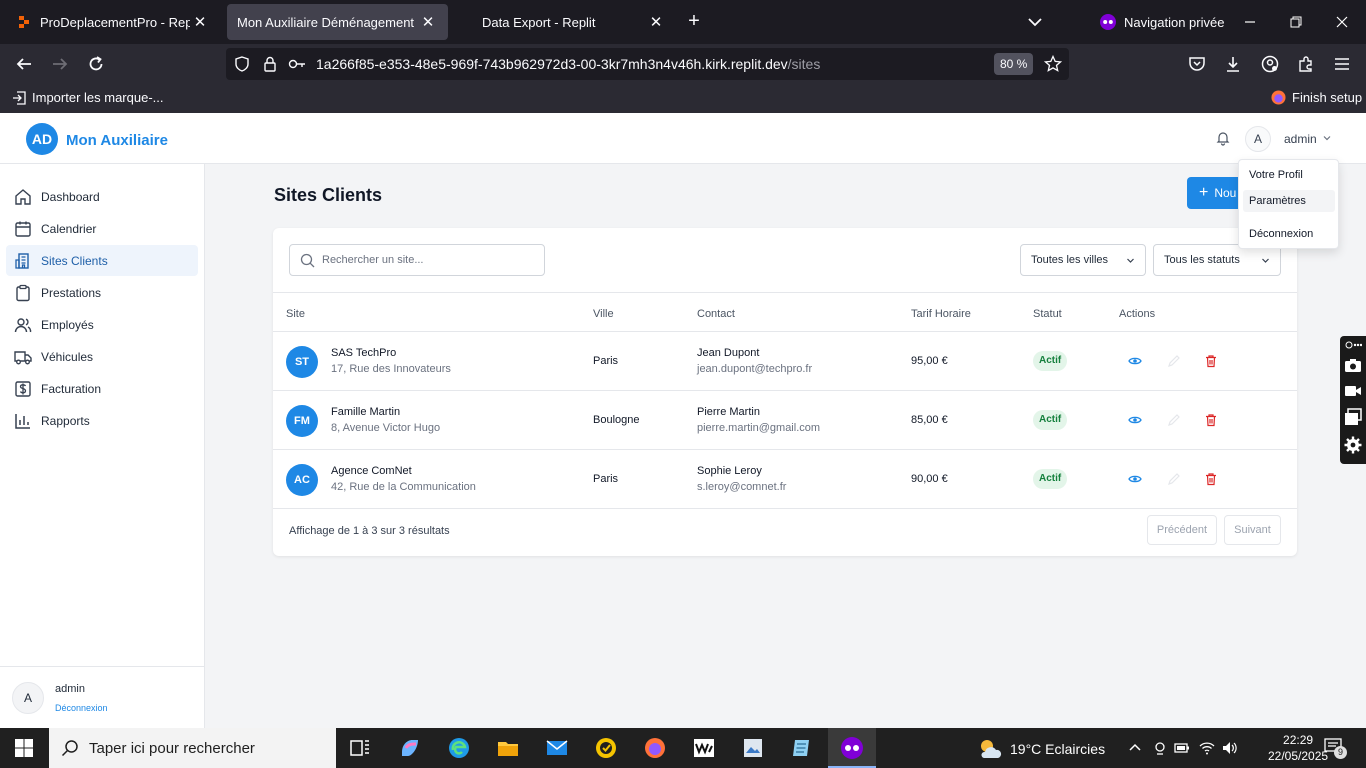  What do you see at coordinates (67, 324) in the screenshot?
I see `sidebar-item-label: Employés` at bounding box center [67, 324].